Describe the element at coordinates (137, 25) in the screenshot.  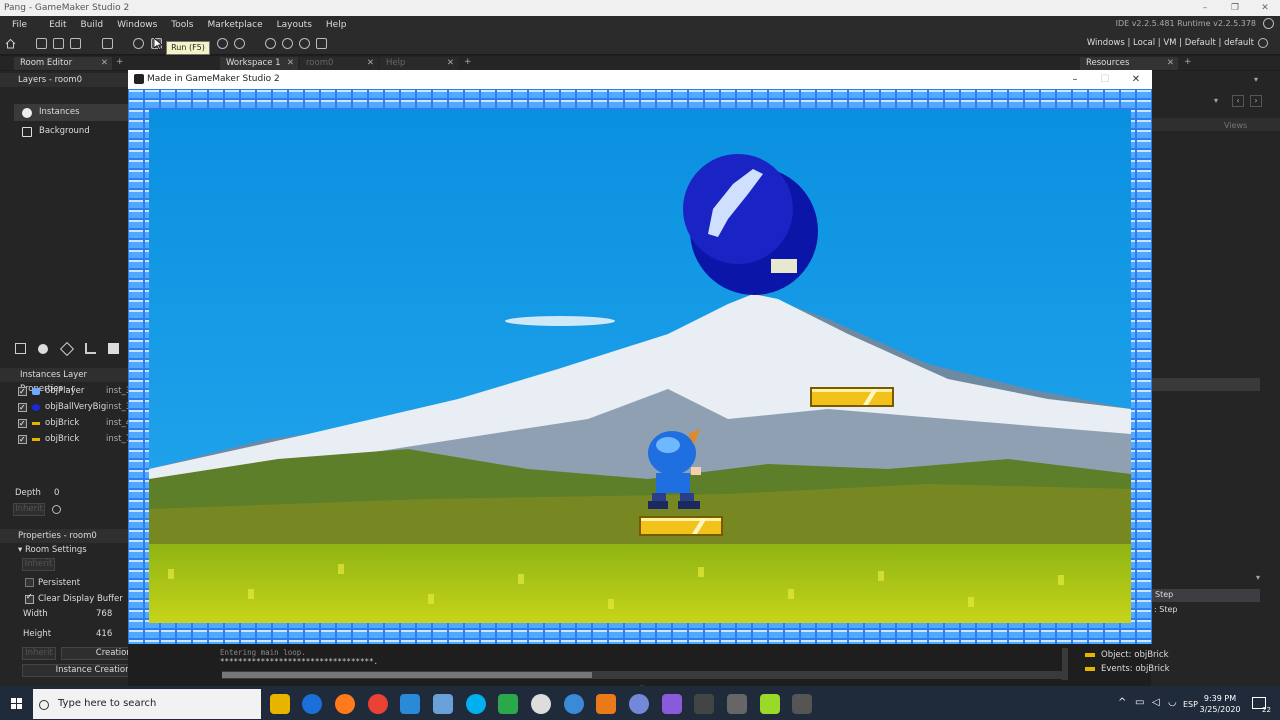
I see `menu-windows: Windows` at that location.